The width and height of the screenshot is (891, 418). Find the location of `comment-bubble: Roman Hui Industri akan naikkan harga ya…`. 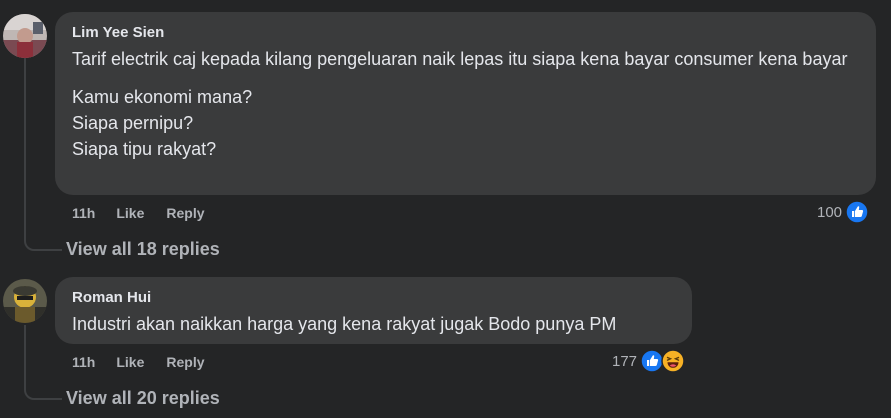

comment-bubble: Roman Hui Industri akan naikkan harga ya… is located at coordinates (373, 310).